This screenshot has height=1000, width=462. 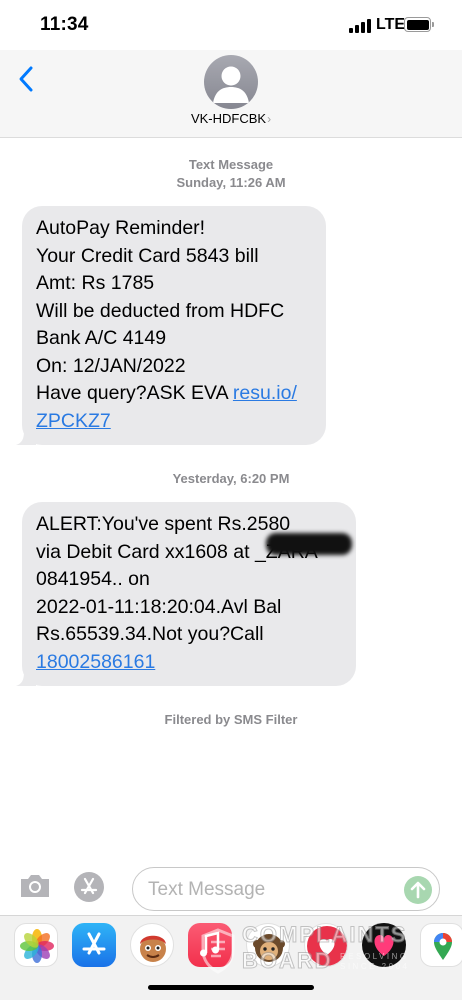 I want to click on camera-icon, so click(x=35, y=886).